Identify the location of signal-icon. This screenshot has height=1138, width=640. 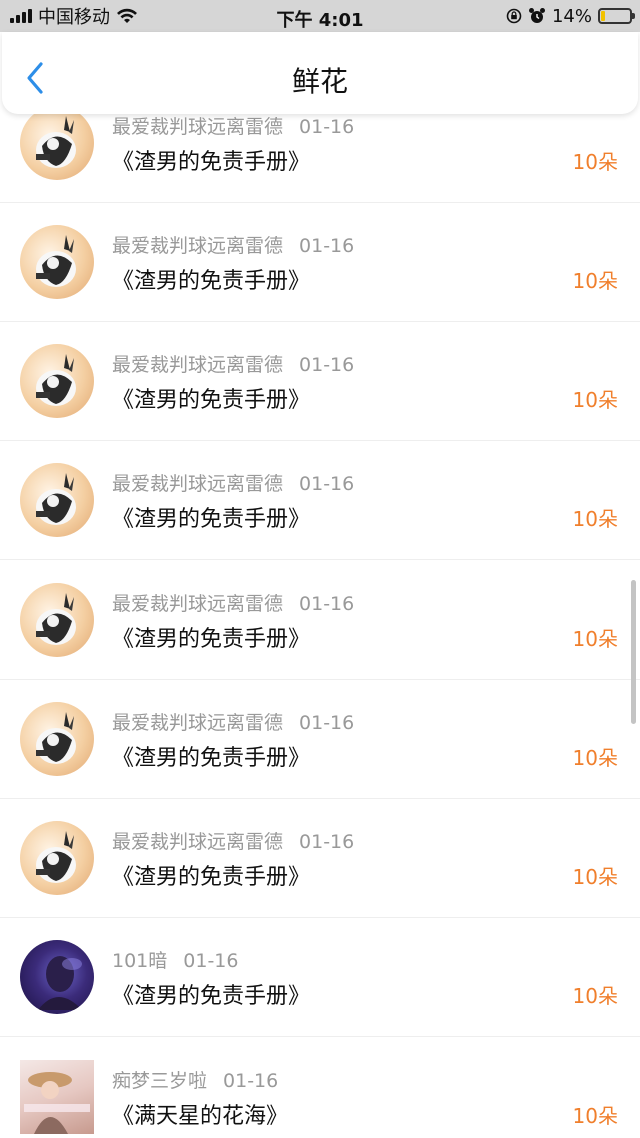
(21, 16).